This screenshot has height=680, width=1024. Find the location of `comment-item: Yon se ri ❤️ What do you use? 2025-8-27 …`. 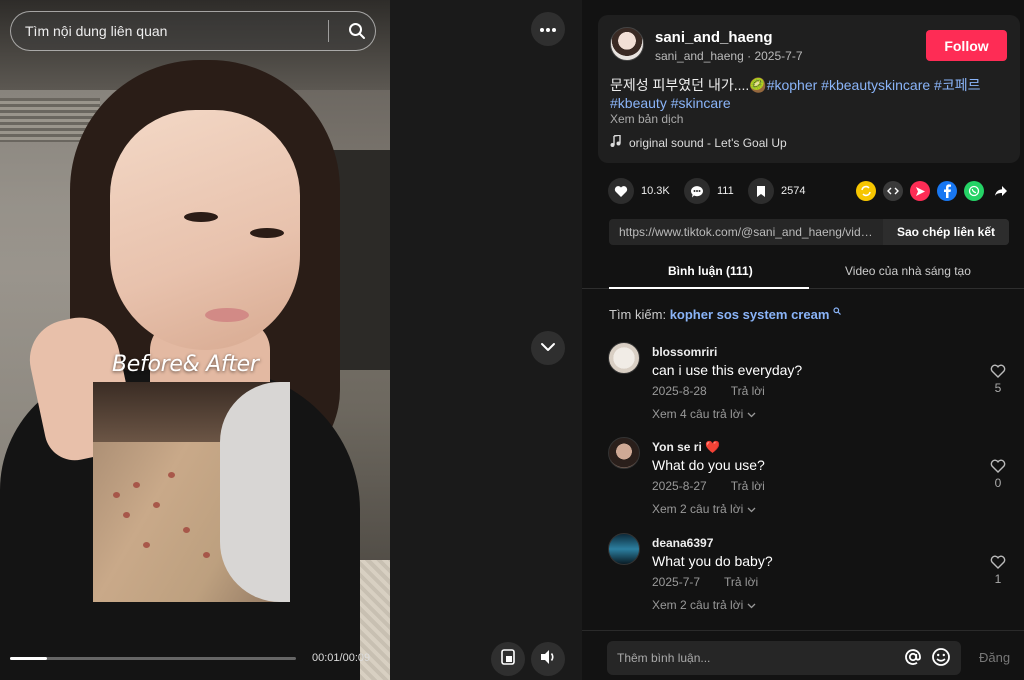

comment-item: Yon se ri ❤️ What do you use? 2025-8-27 … is located at coordinates (808, 482).